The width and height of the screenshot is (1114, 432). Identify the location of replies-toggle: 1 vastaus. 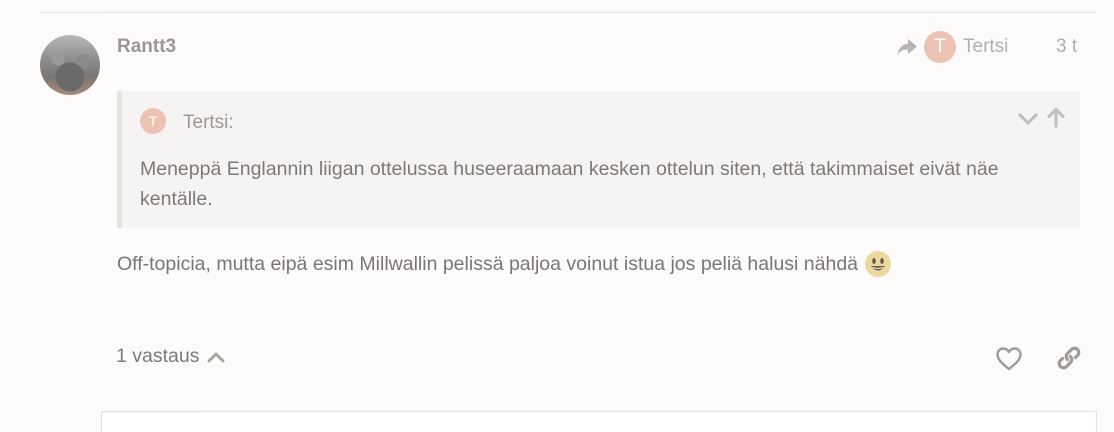
(170, 356).